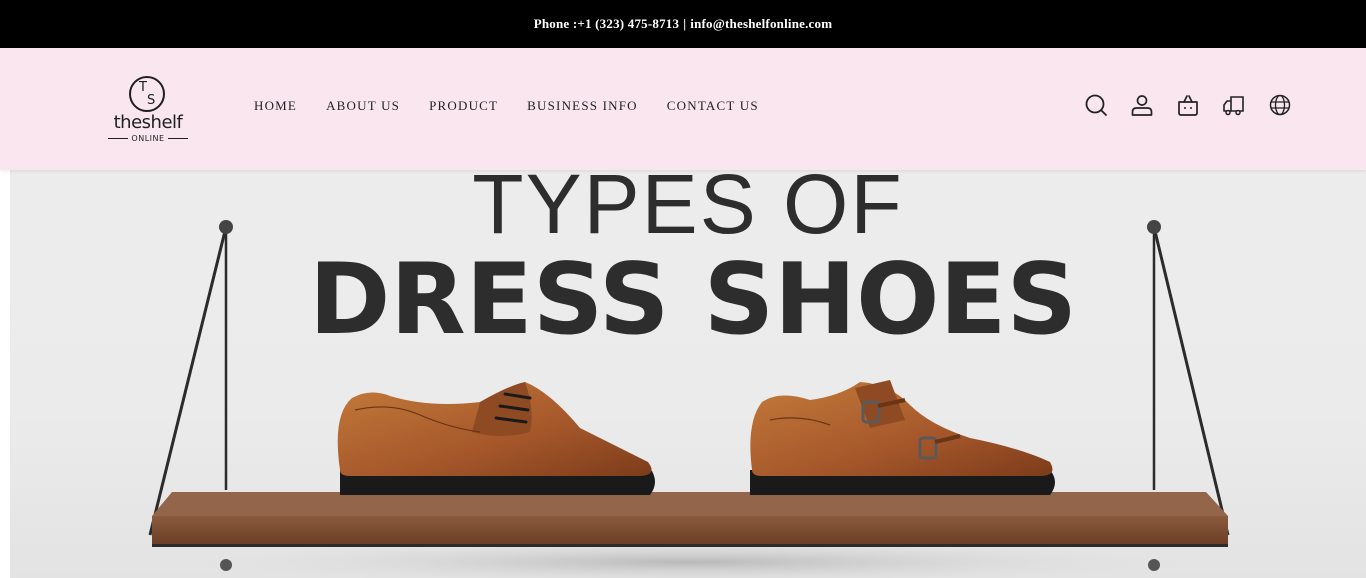  Describe the element at coordinates (606, 24) in the screenshot. I see `phone-number: Phone :+1 (323) 475-8713` at that location.